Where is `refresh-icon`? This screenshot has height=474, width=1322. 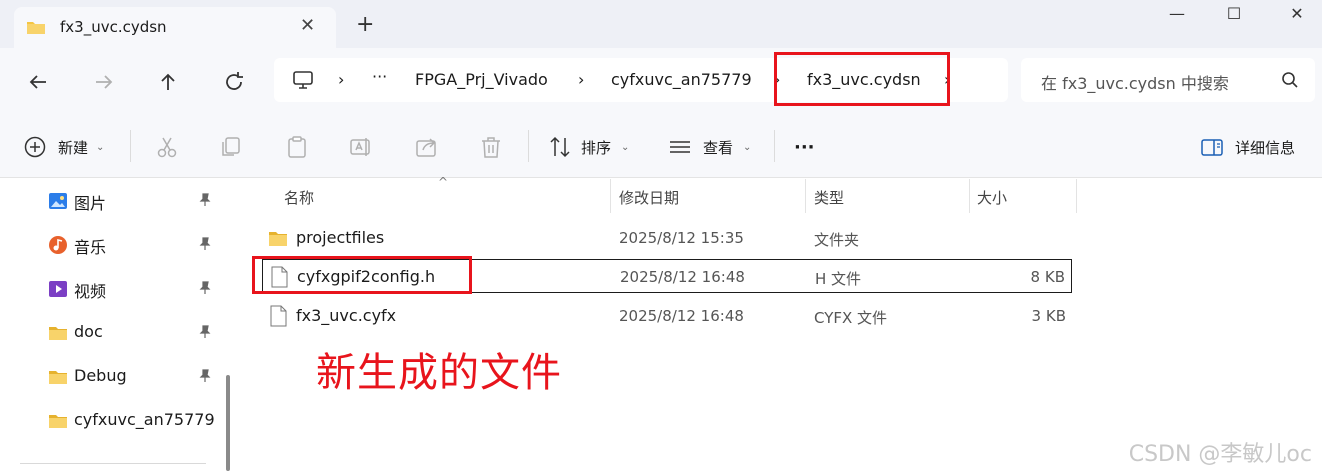 refresh-icon is located at coordinates (234, 82).